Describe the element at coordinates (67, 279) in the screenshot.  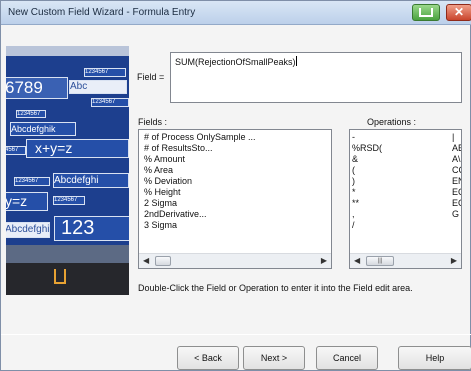
I see `banner-bottom-strip` at that location.